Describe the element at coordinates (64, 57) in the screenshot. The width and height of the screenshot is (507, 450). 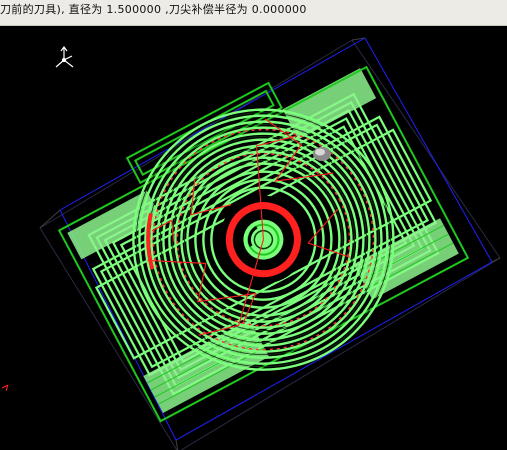
I see `xyz-axis-triad-icon` at that location.